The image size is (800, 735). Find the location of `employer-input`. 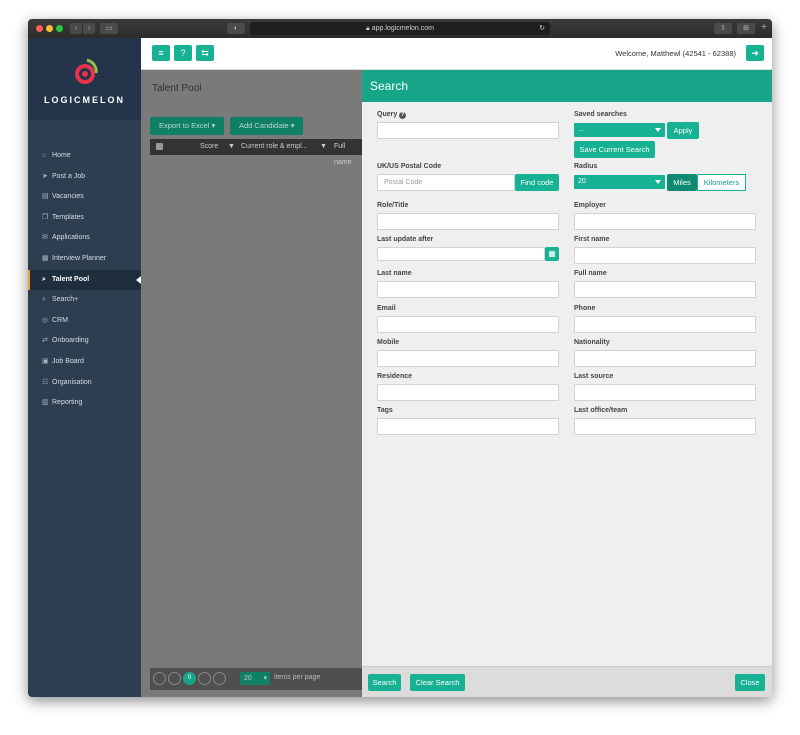

employer-input is located at coordinates (665, 221).